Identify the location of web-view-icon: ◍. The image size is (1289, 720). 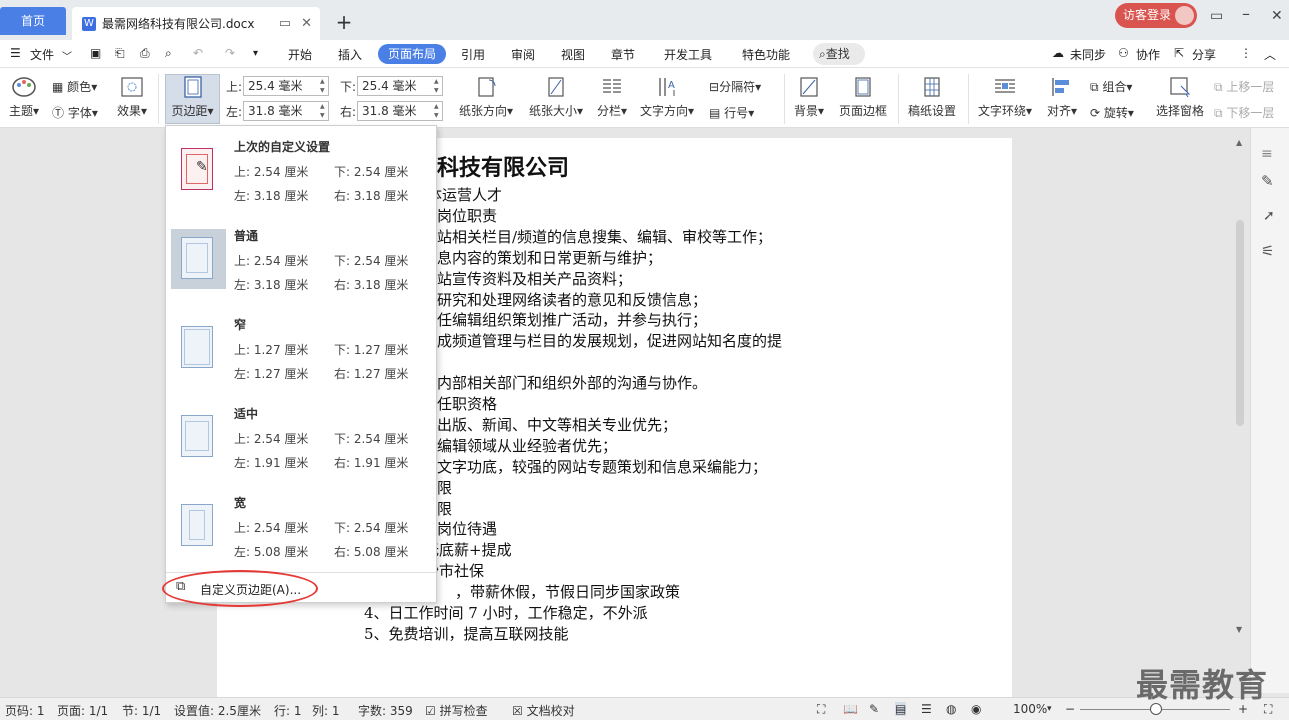
(951, 709).